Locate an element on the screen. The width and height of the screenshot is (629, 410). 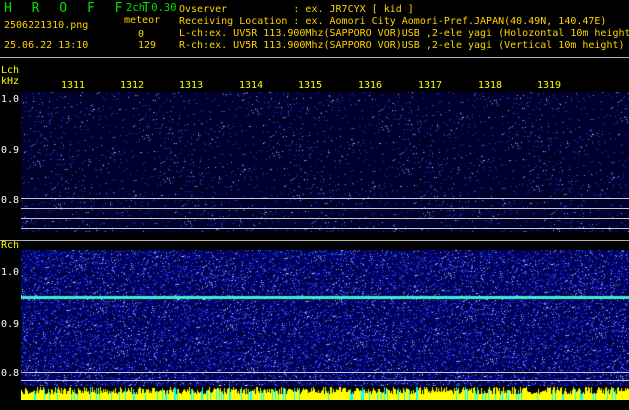
lch-freq-tick: 0.9 is located at coordinates (10, 150).